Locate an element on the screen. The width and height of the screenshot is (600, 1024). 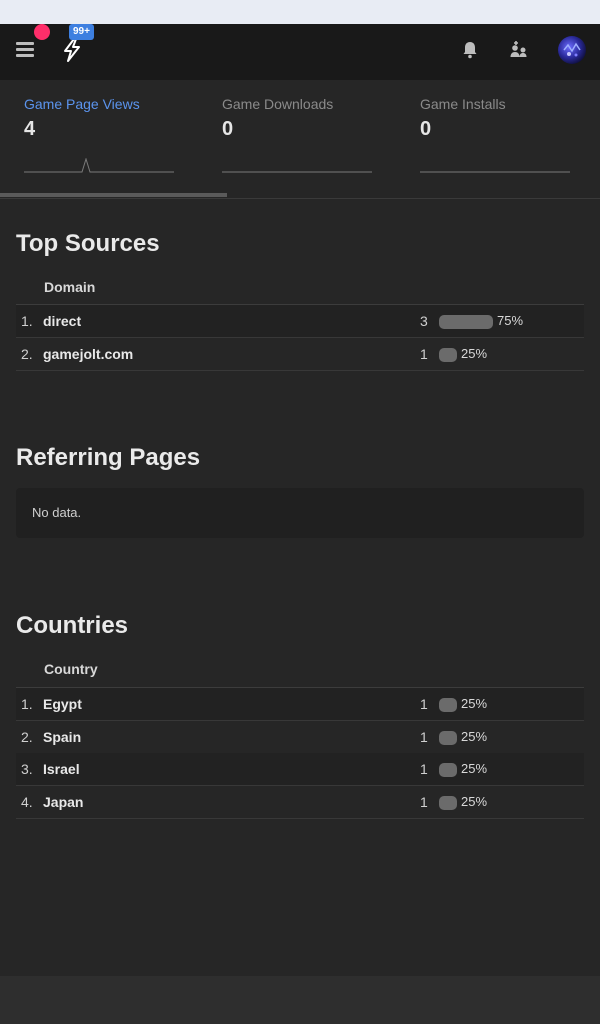
row-name: gamejolt.com is located at coordinates (88, 354).